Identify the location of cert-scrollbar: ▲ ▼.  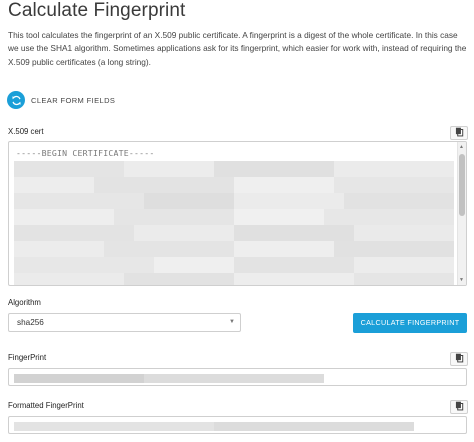
(461, 213).